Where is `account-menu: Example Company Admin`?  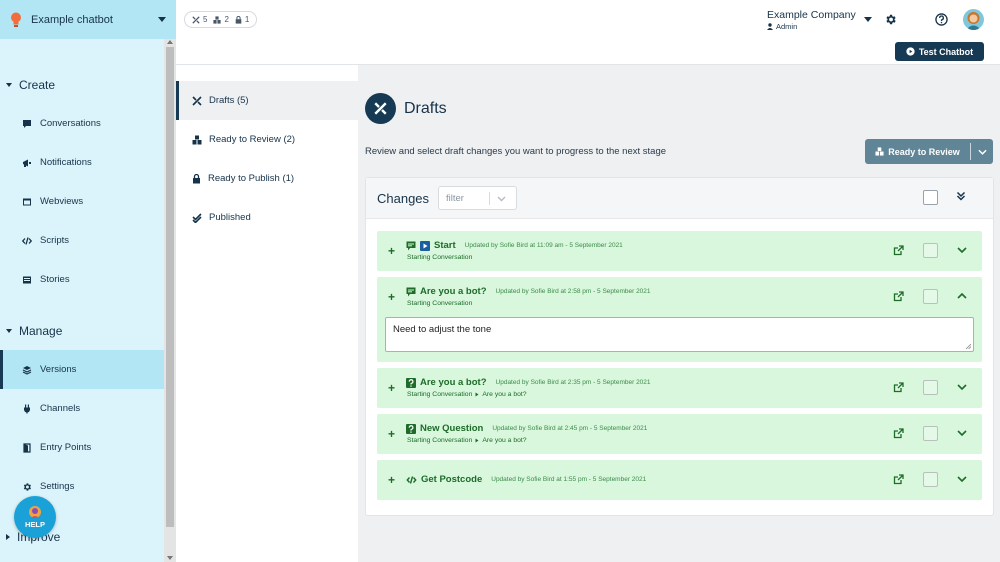 account-menu: Example Company Admin is located at coordinates (811, 20).